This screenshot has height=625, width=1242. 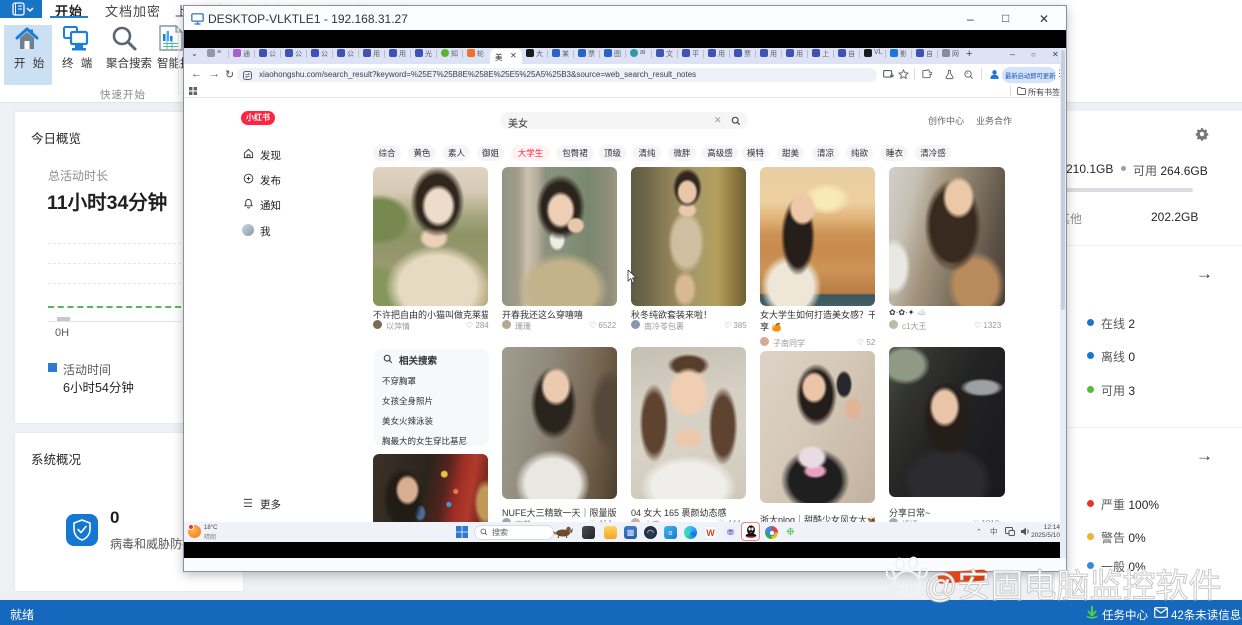 I want to click on svg-text: du, so click(x=905, y=587).